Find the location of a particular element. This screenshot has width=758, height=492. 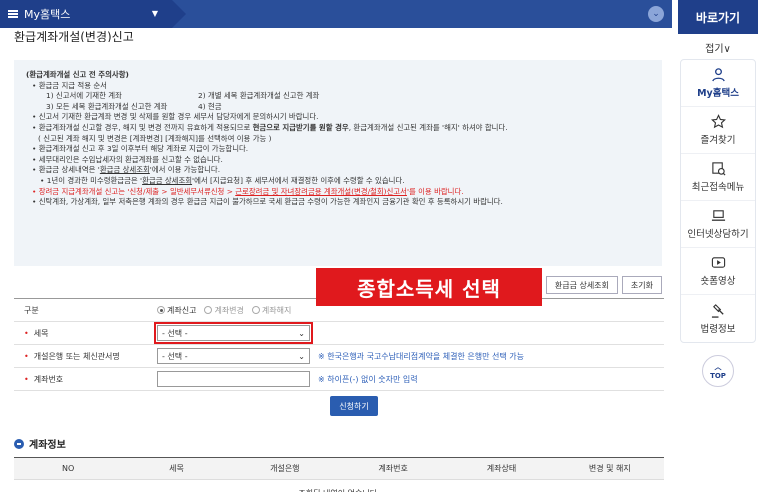

person-icon is located at coordinates (718, 75).